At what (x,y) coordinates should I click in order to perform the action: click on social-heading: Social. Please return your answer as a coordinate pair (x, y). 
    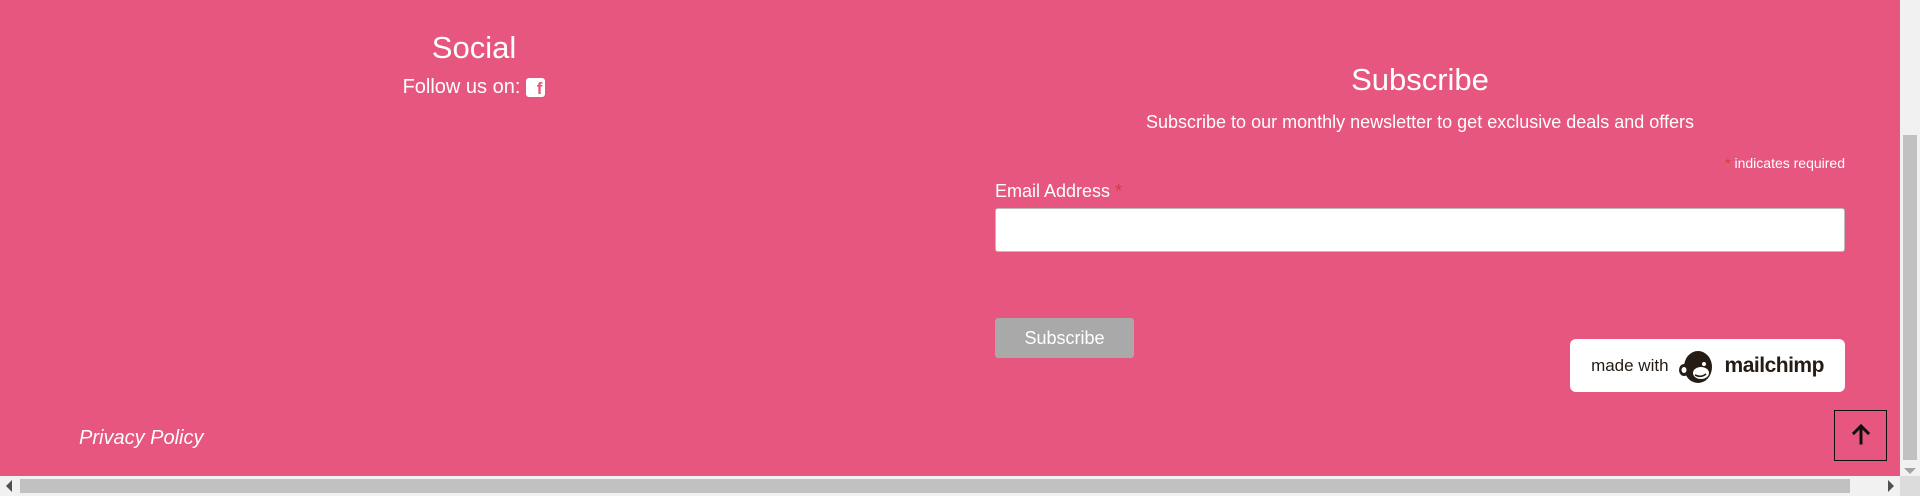
    Looking at the image, I should click on (474, 47).